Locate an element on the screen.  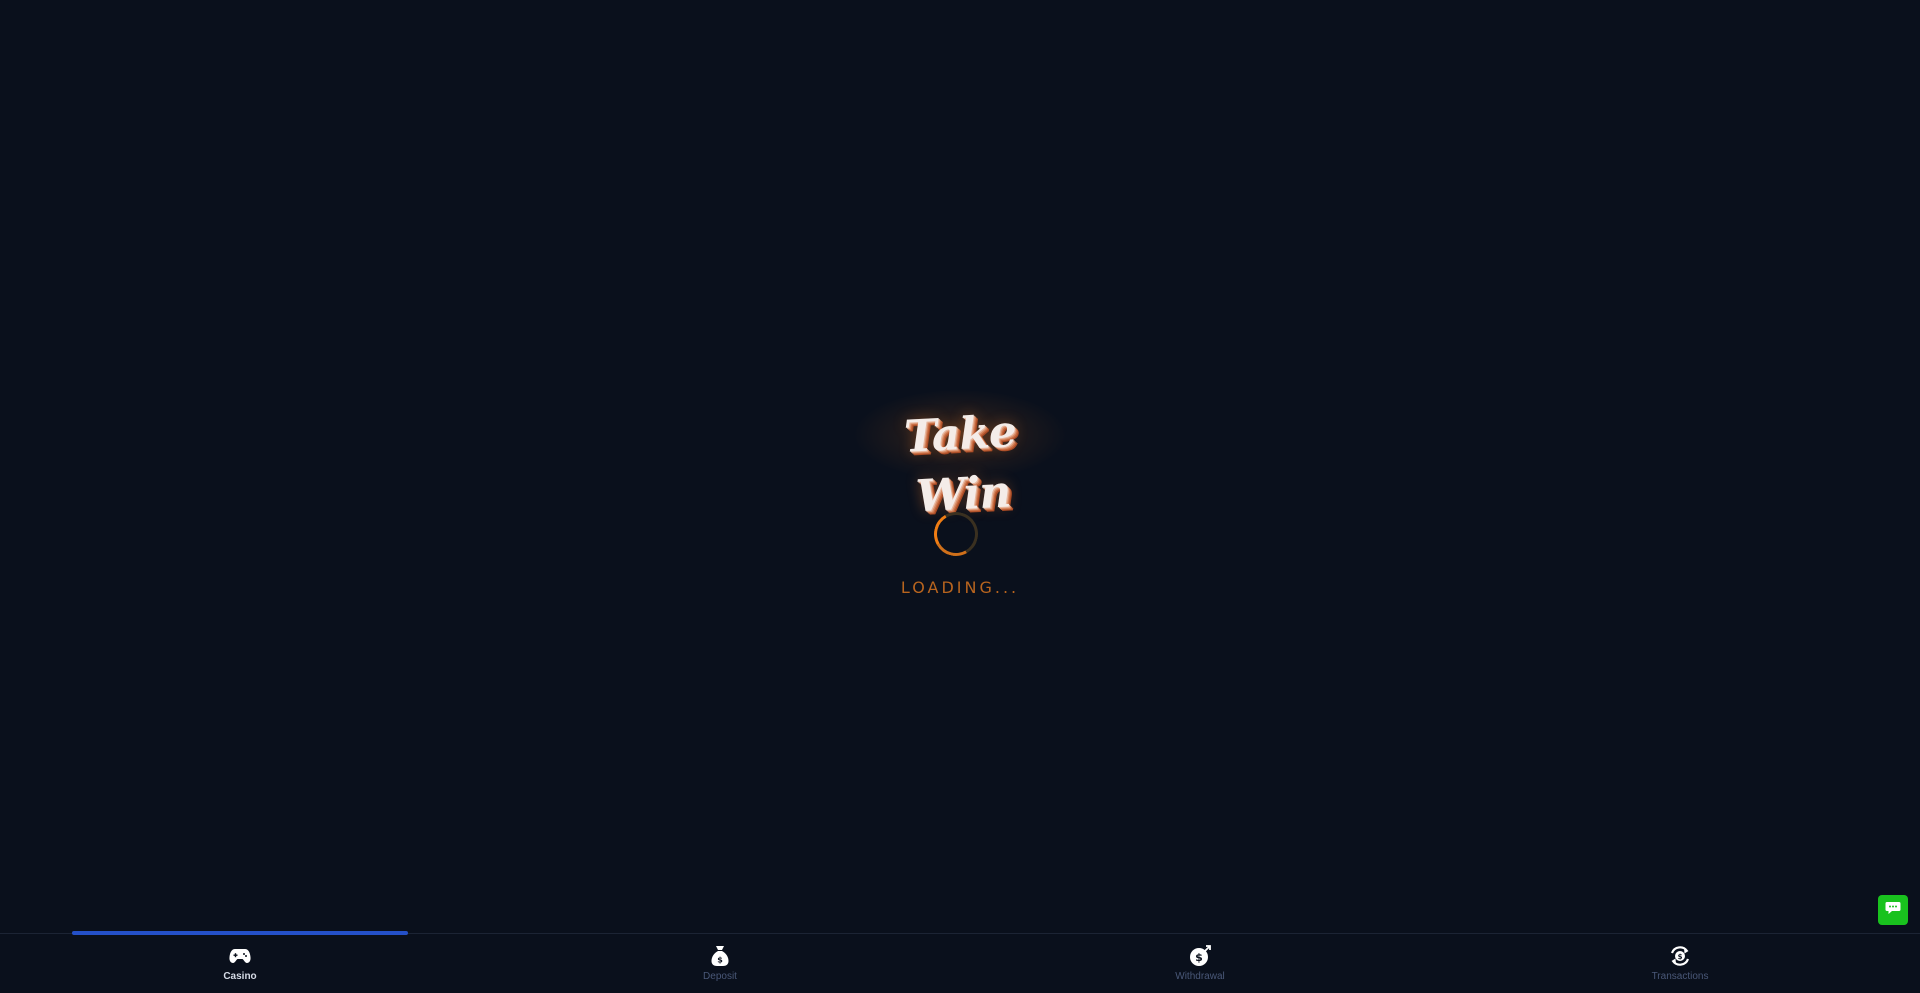
chat-button is located at coordinates (1893, 910).